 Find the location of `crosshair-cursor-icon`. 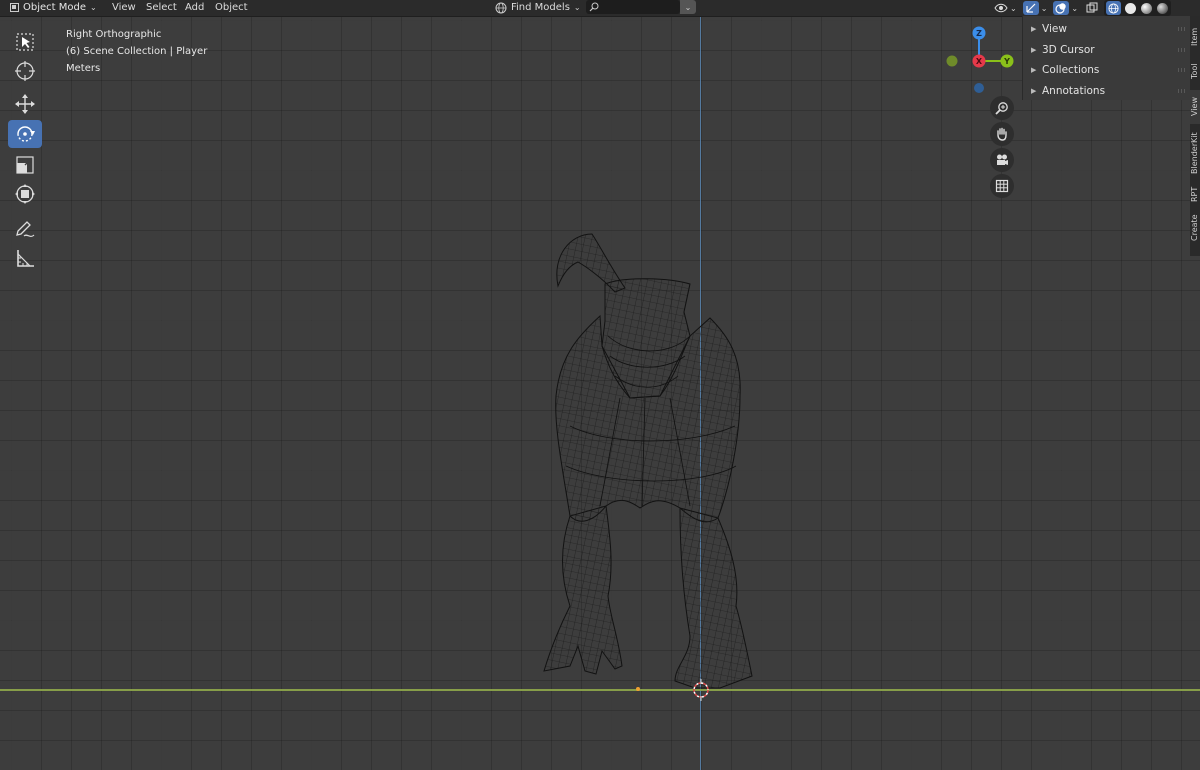

crosshair-cursor-icon is located at coordinates (25, 71).